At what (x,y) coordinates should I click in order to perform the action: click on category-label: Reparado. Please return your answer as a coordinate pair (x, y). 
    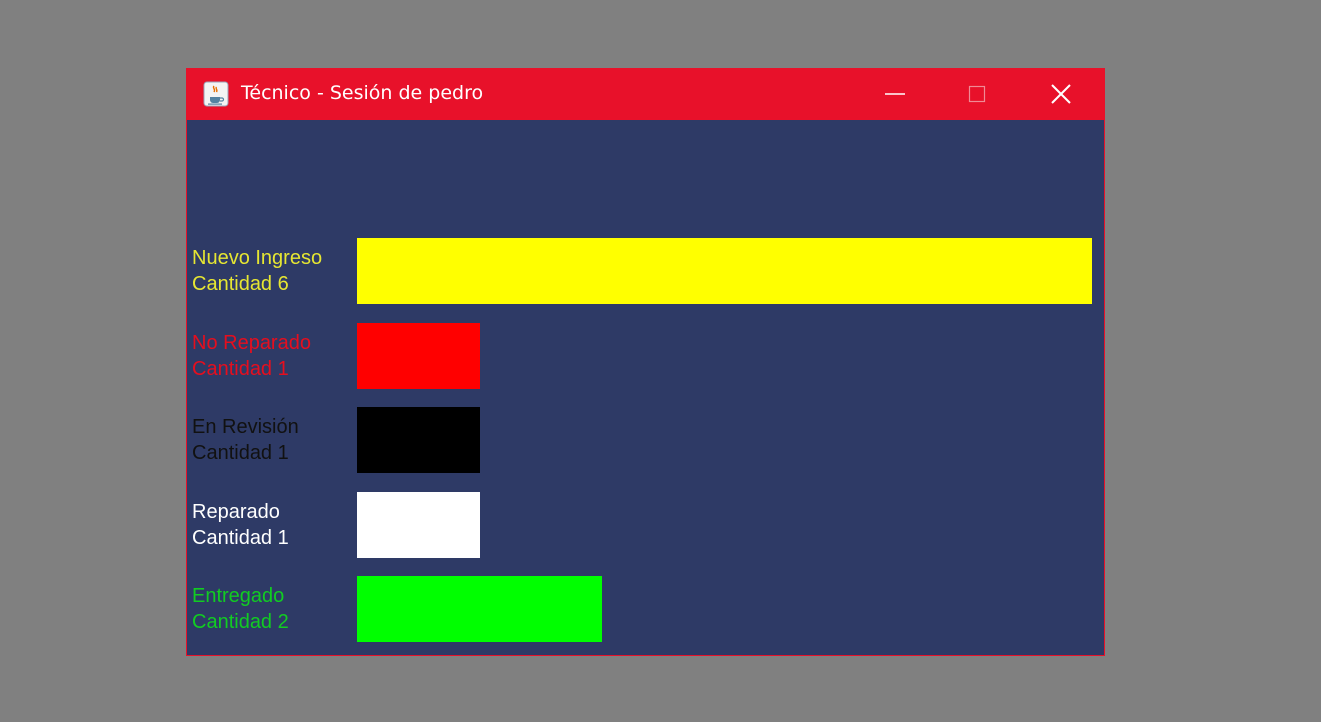
    Looking at the image, I should click on (236, 511).